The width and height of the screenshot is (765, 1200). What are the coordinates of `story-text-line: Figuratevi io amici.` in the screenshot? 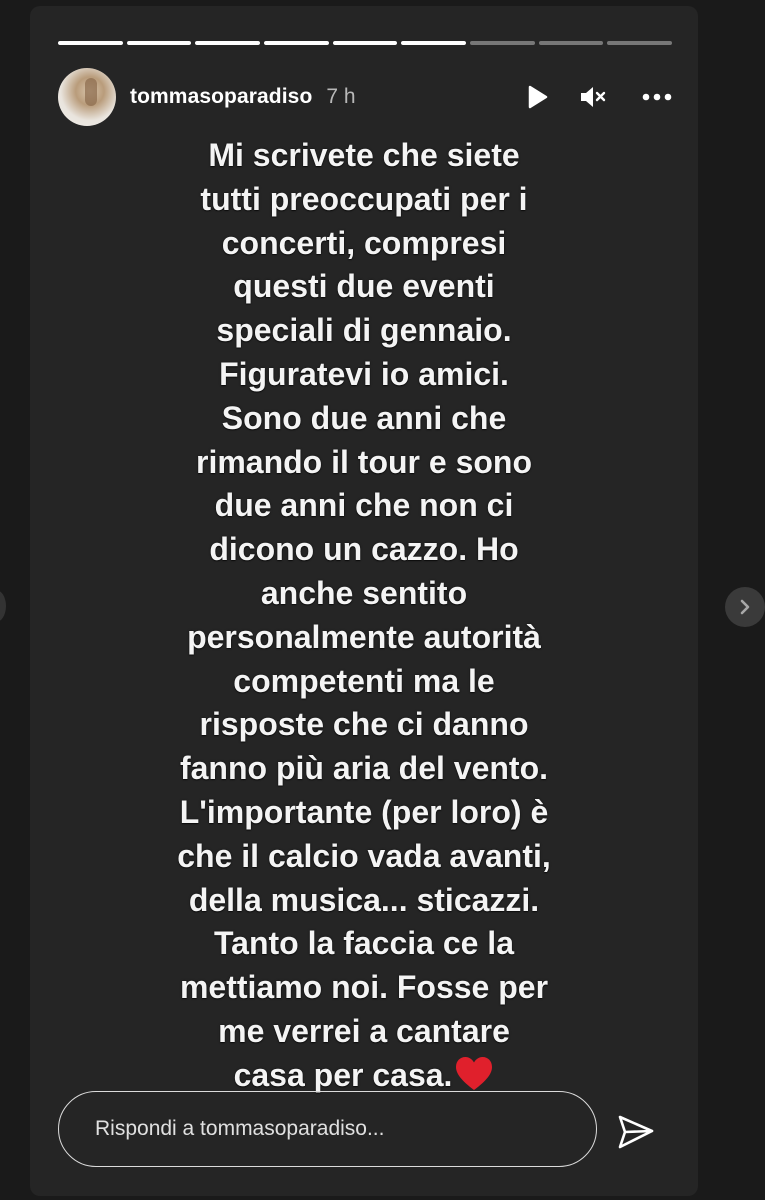 It's located at (364, 373).